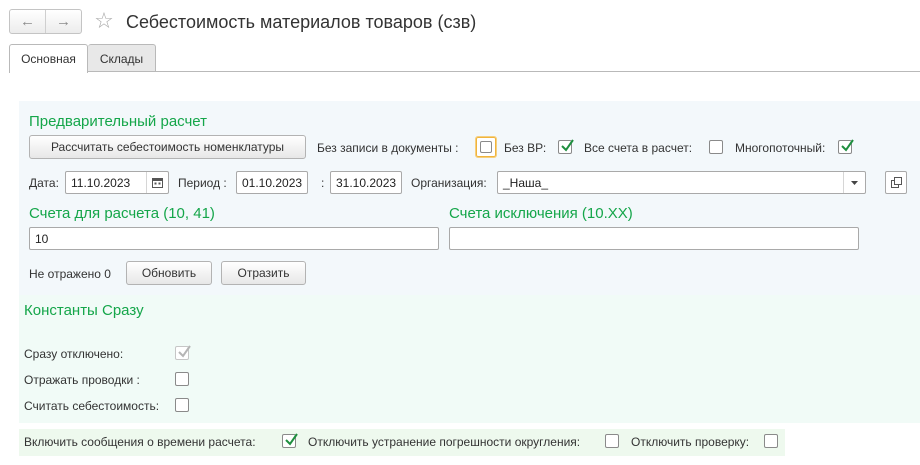  What do you see at coordinates (101, 182) in the screenshot?
I see `date-value: 11.10.2023` at bounding box center [101, 182].